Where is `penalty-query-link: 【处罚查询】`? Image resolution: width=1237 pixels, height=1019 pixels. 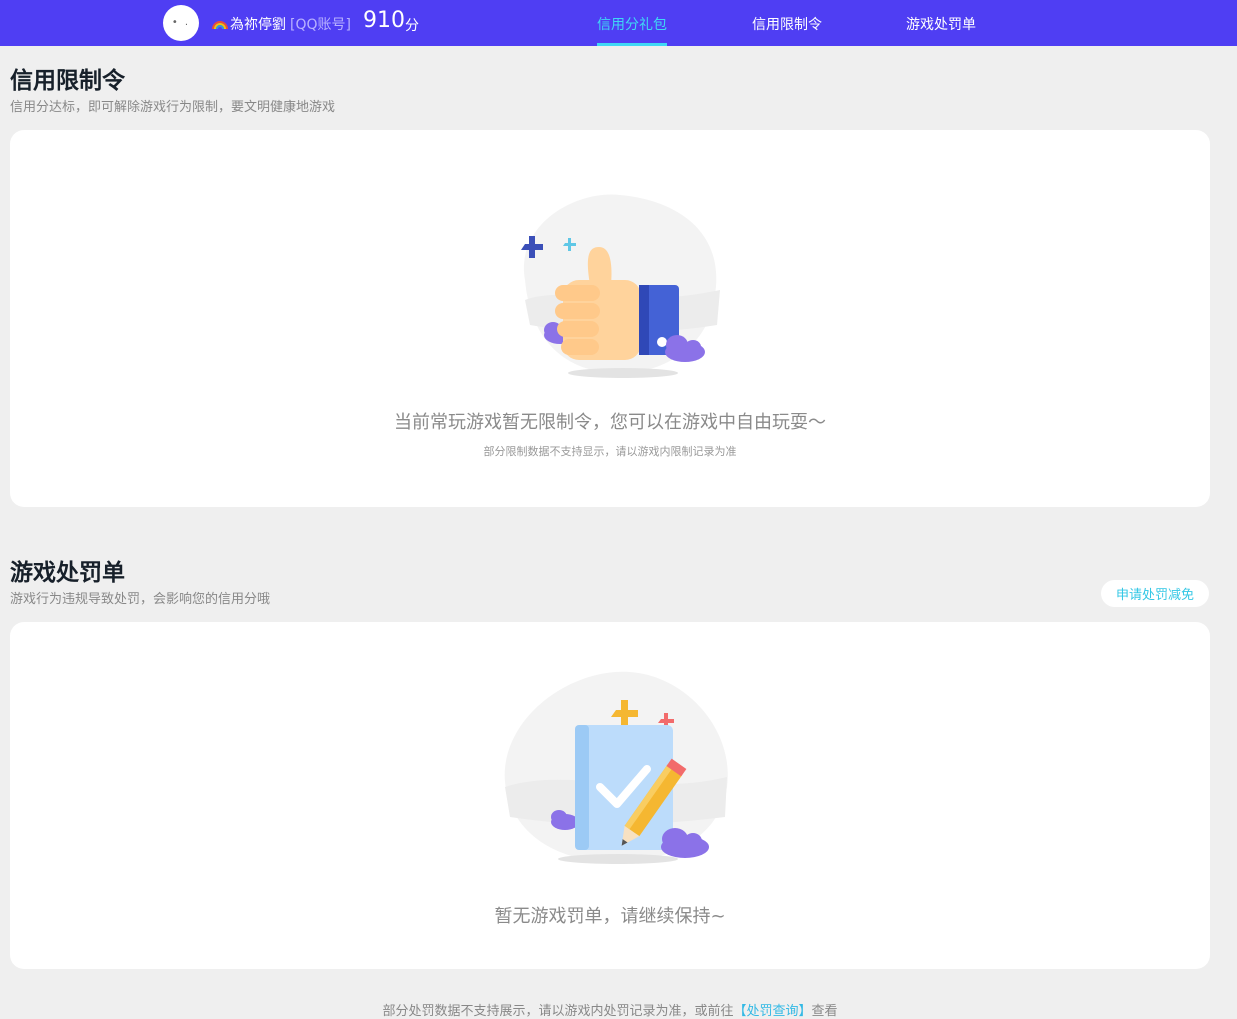 penalty-query-link: 【处罚查询】 is located at coordinates (772, 1011).